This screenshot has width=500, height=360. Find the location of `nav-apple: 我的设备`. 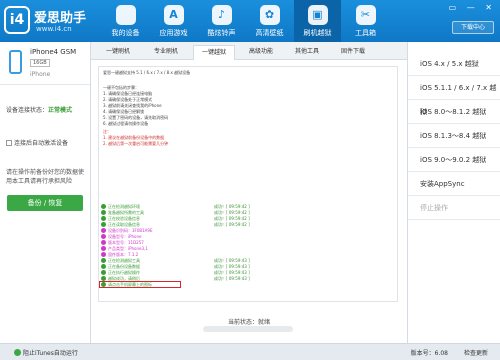

nav-apple: 我的设备 is located at coordinates (125, 21).